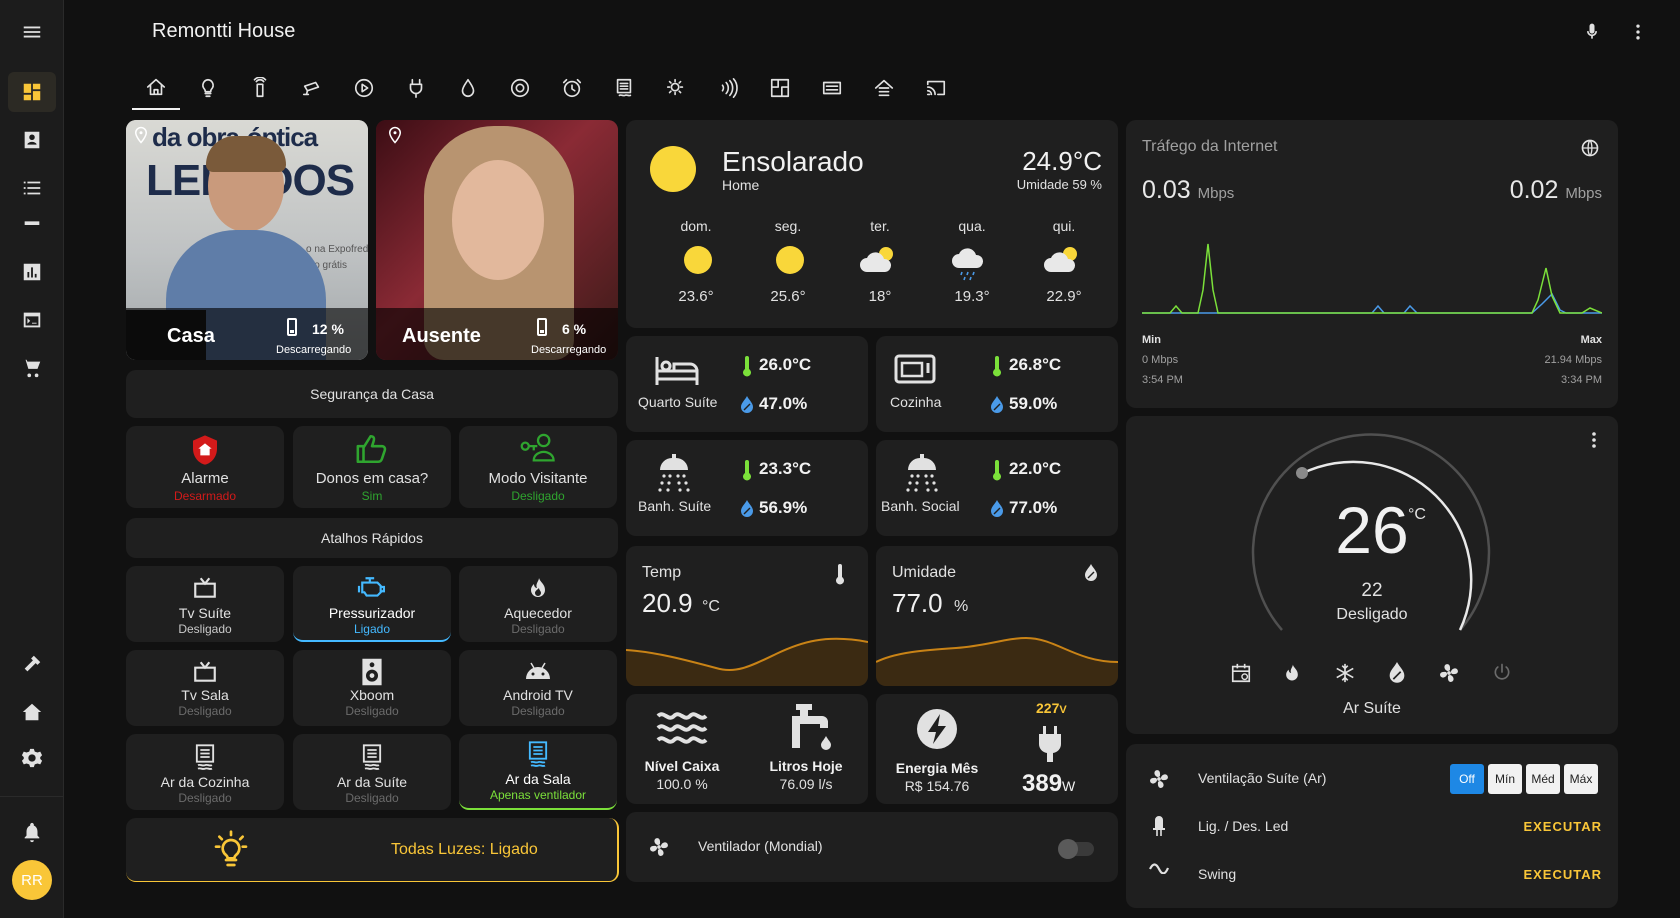 Image resolution: width=1680 pixels, height=918 pixels. Describe the element at coordinates (312, 88) in the screenshot. I see `tab-camera` at that location.